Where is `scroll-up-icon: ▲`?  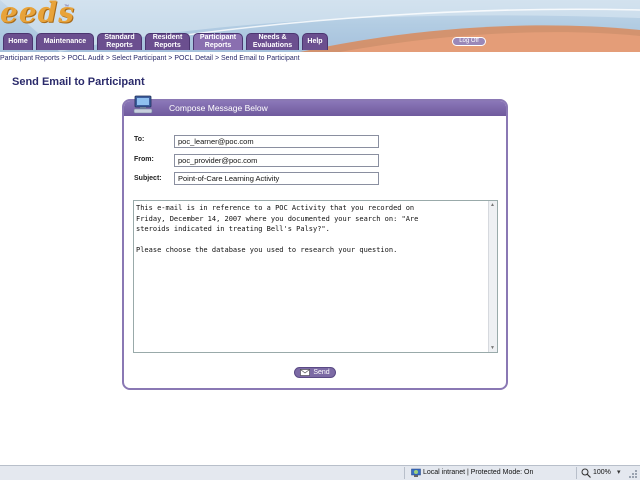 scroll-up-icon: ▲ is located at coordinates (492, 205).